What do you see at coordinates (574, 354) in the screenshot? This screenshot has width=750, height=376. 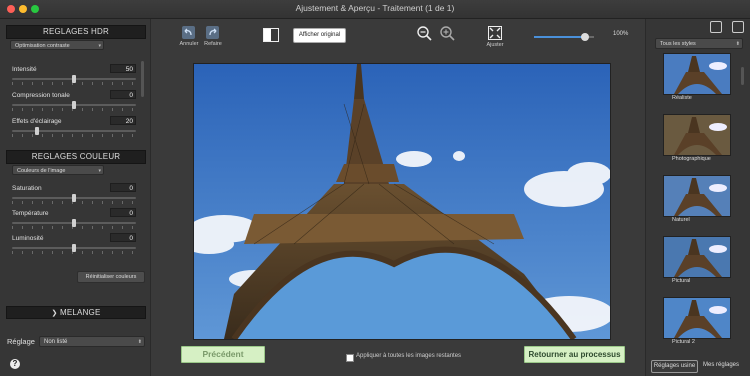 I see `return-to-process-button: Retourner au processus` at bounding box center [574, 354].